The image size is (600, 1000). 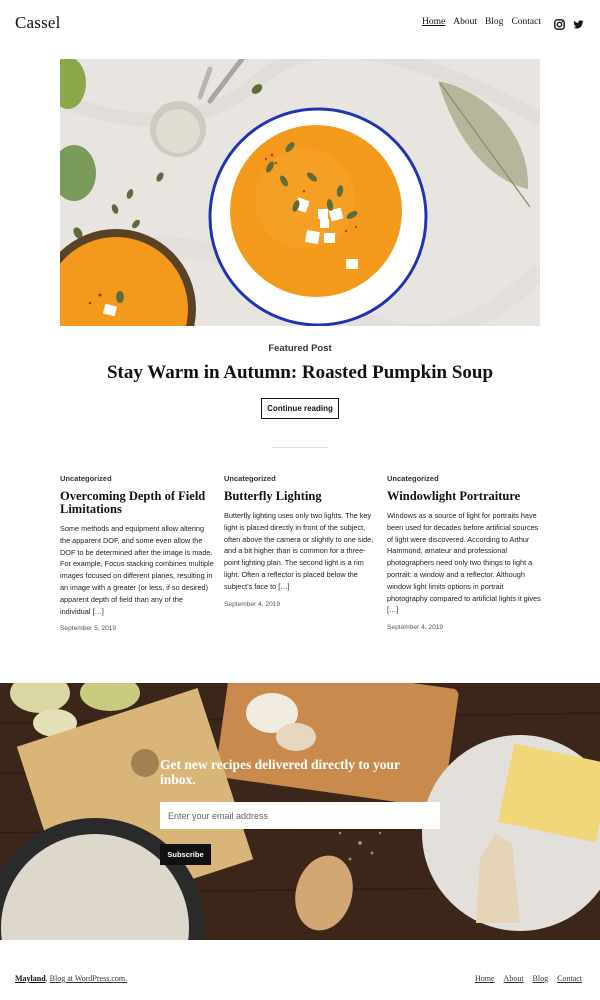 What do you see at coordinates (494, 22) in the screenshot?
I see `nav-blog: Blog` at bounding box center [494, 22].